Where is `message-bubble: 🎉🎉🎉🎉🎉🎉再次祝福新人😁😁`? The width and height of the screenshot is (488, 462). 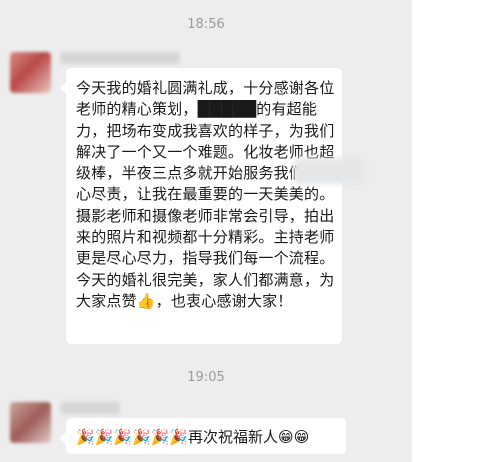 message-bubble: 🎉🎉🎉🎉🎉🎉再次祝福新人😁😁 is located at coordinates (203, 436).